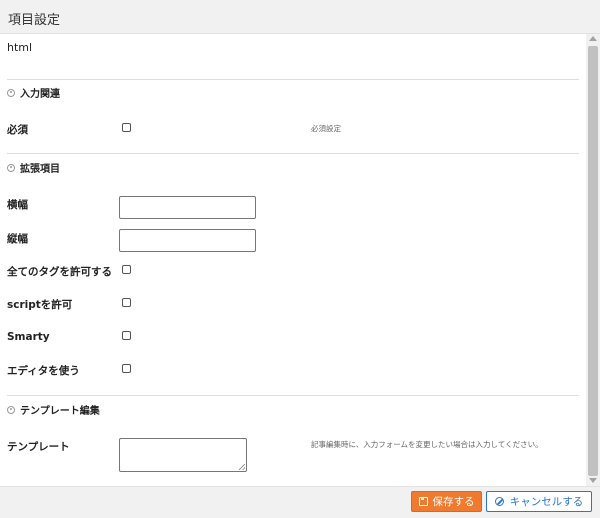 The height and width of the screenshot is (518, 600). Describe the element at coordinates (20, 47) in the screenshot. I see `field-name: html` at that location.